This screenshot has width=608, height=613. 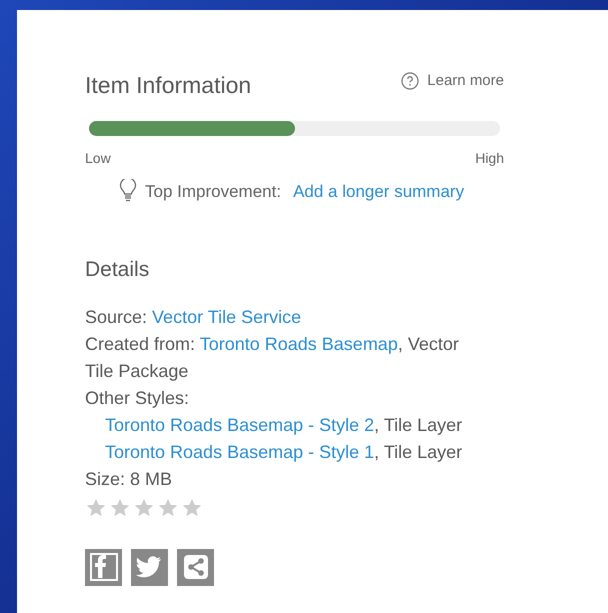 I want to click on improvement-link: Add a longer summary, so click(x=378, y=191).